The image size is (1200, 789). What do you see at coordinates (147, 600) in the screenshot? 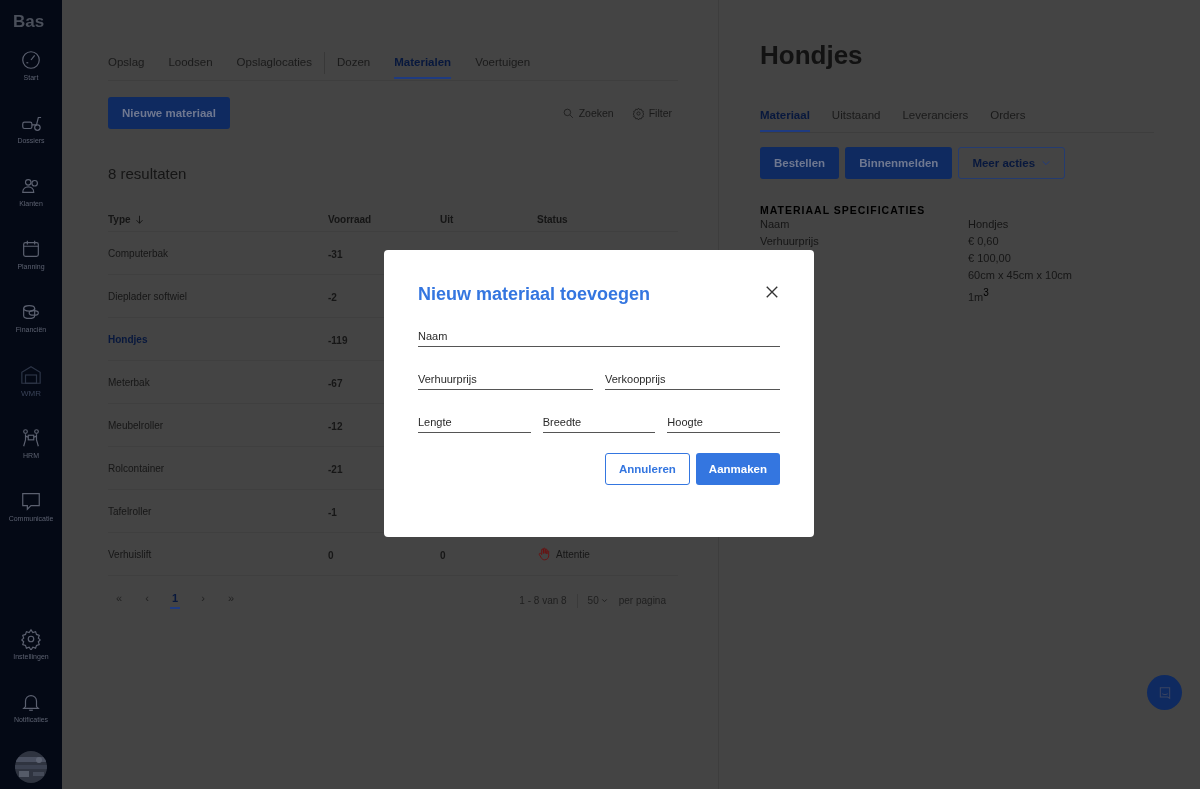
I see `previous-page-button: ‹` at bounding box center [147, 600].